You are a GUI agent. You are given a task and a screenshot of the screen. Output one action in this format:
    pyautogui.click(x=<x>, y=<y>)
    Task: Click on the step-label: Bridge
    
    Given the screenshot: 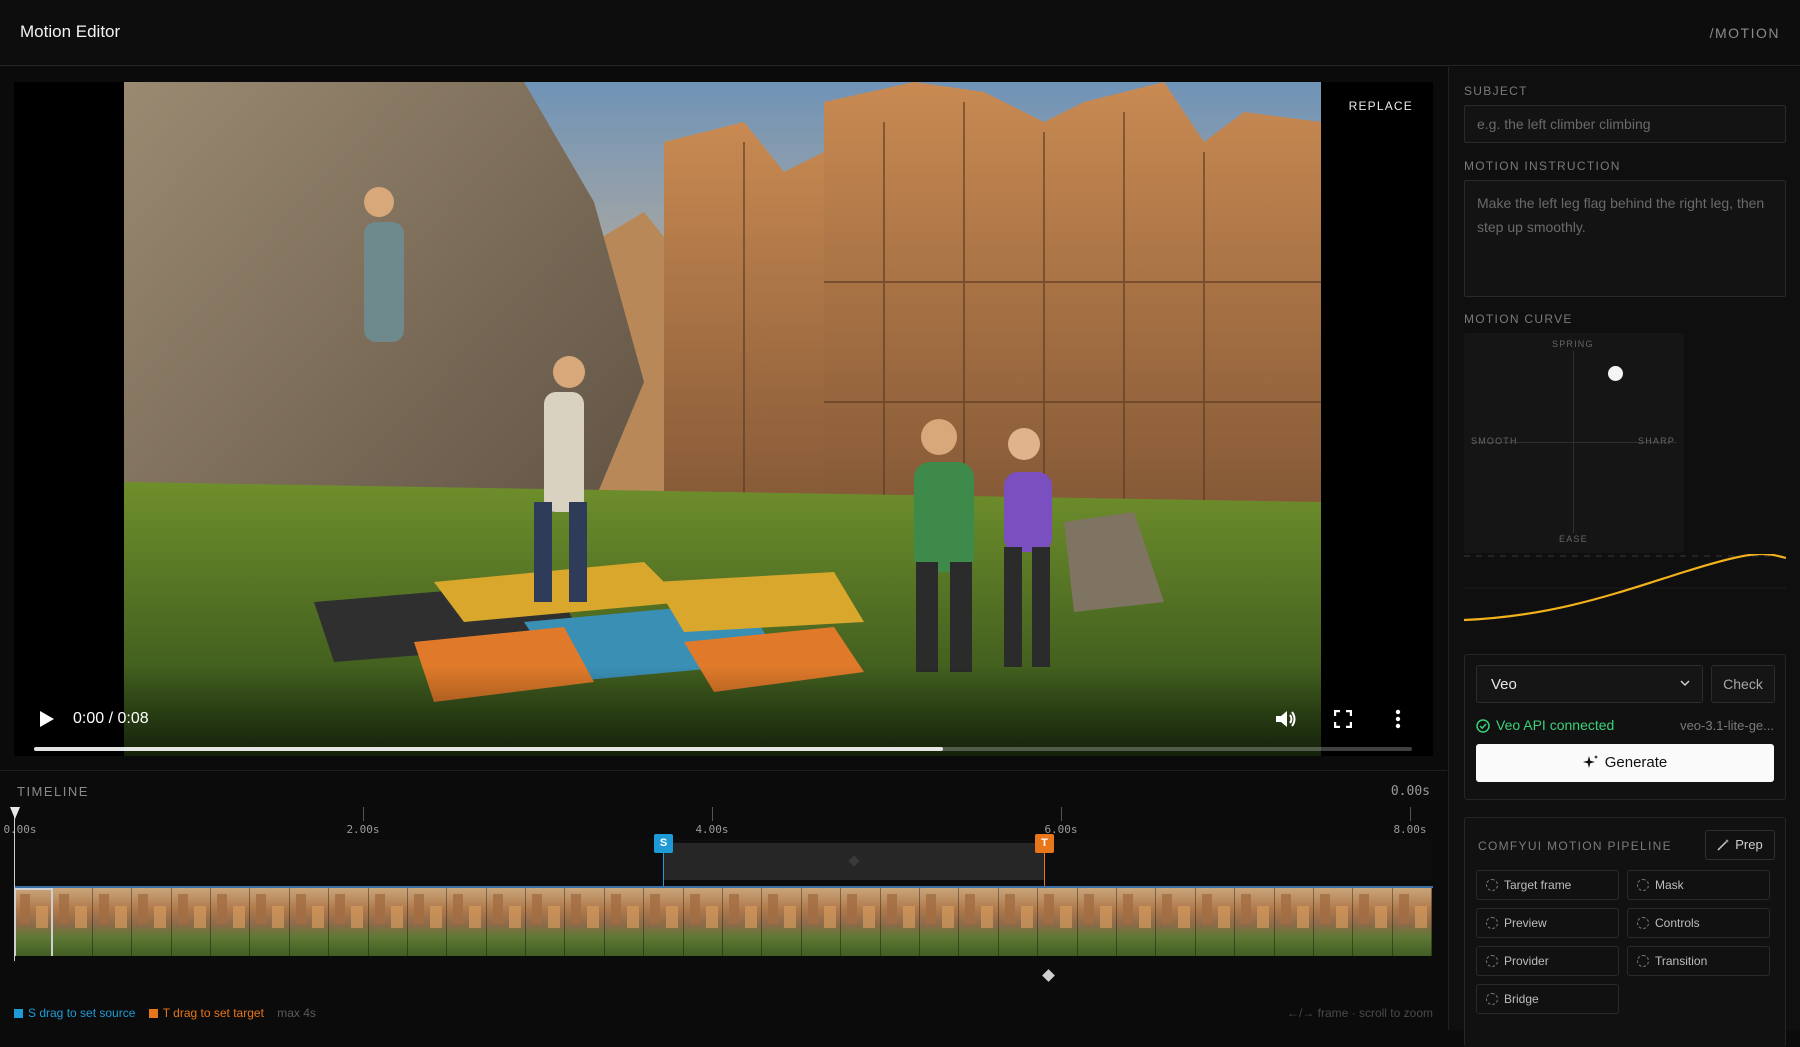 What is the action you would take?
    pyautogui.click(x=1521, y=999)
    